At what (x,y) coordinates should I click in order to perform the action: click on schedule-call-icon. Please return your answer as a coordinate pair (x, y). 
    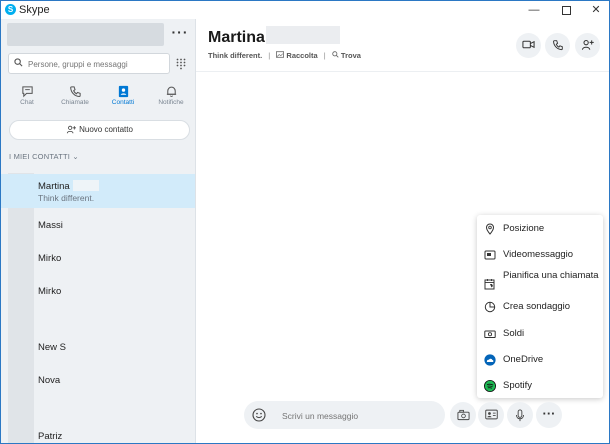
    Looking at the image, I should click on (489, 284).